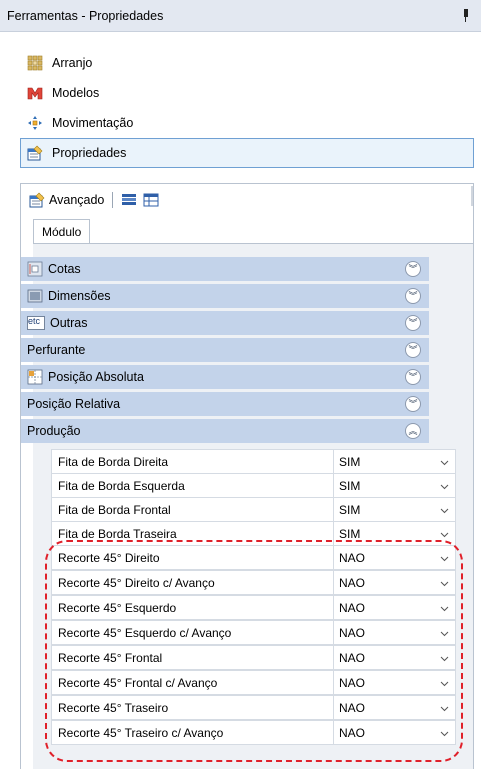  I want to click on group-dimensoes: Dimensões ︾, so click(225, 296).